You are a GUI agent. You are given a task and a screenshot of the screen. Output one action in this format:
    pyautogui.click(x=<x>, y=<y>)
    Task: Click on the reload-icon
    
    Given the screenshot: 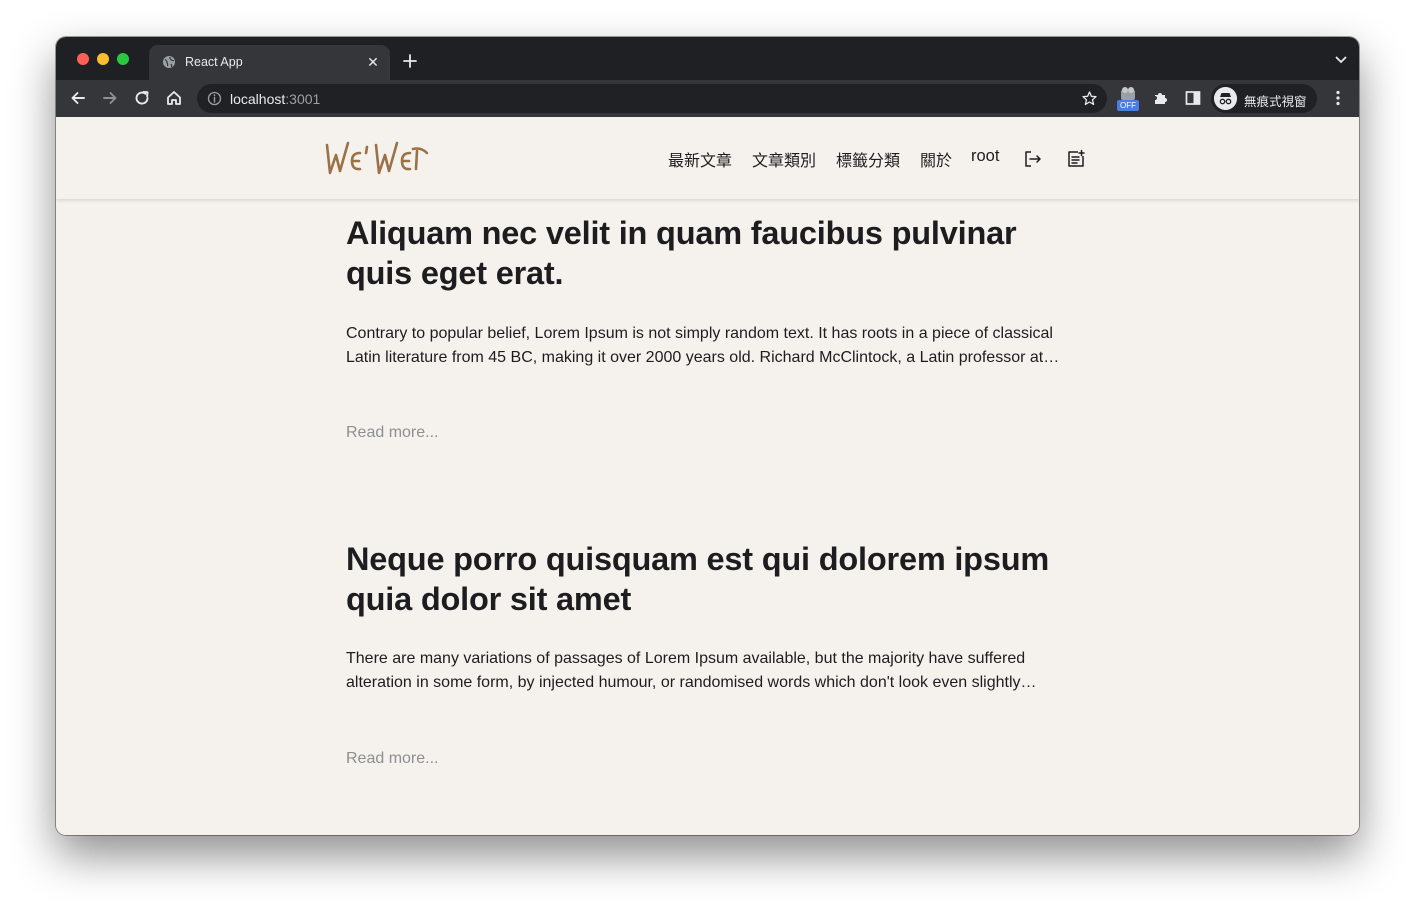 What is the action you would take?
    pyautogui.click(x=142, y=98)
    